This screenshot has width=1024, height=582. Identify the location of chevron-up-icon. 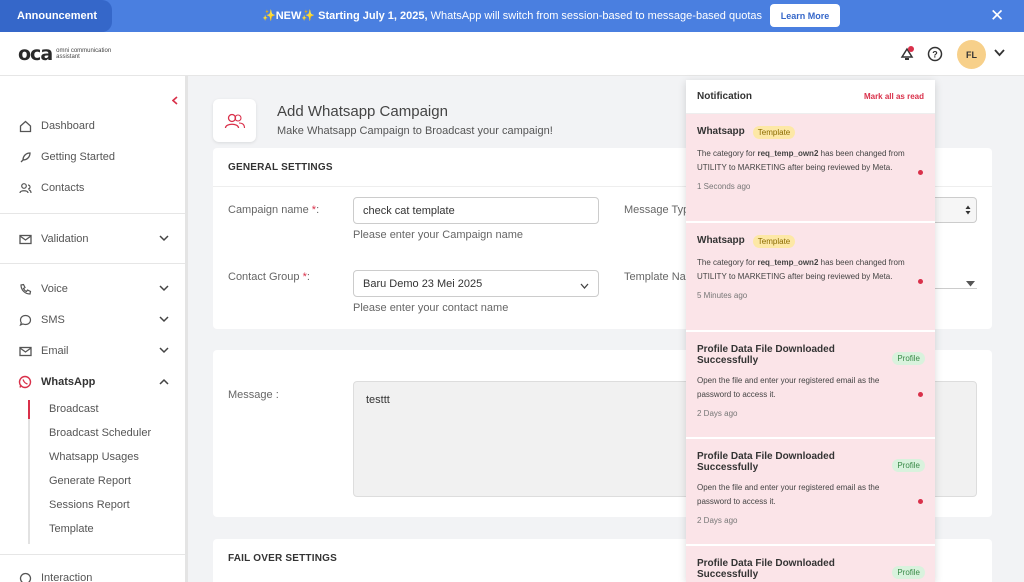
(164, 382).